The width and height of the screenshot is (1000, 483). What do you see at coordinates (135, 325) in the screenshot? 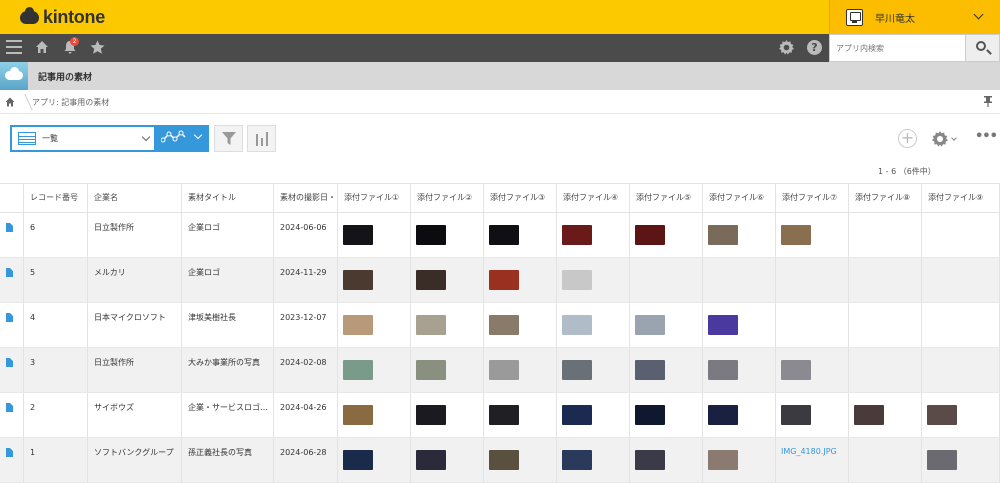
I see `company-name: 日本マイクロソフト` at bounding box center [135, 325].